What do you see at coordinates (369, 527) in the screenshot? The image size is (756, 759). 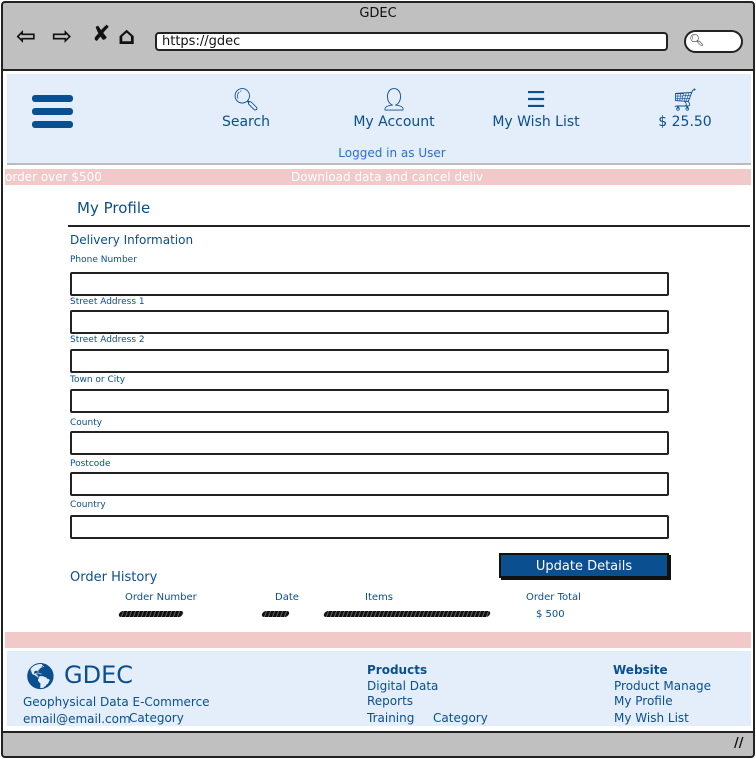 I see `country-input` at bounding box center [369, 527].